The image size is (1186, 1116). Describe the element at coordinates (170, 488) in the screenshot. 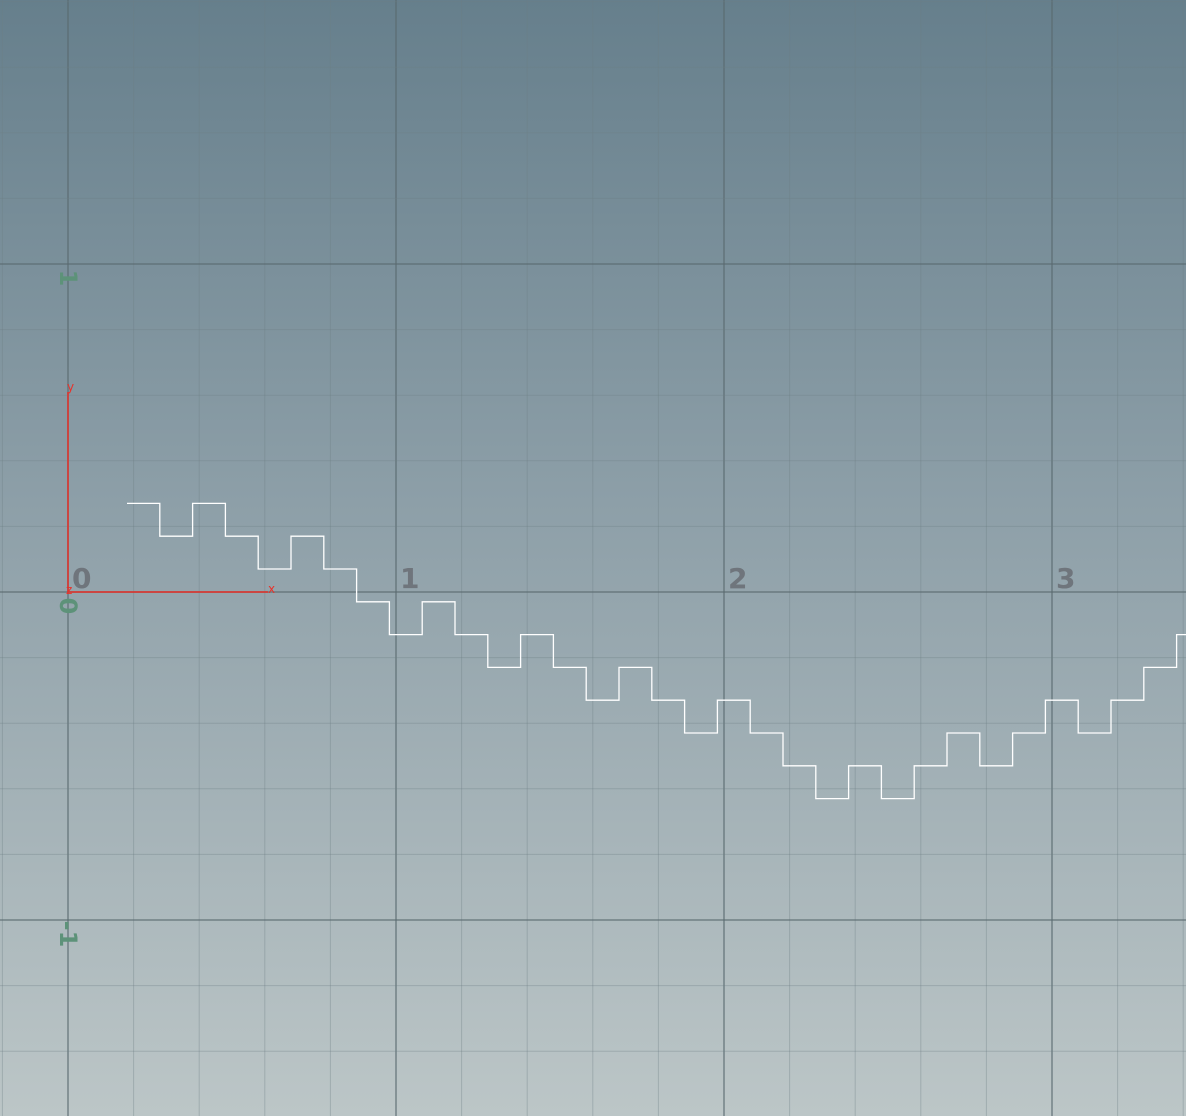

I see `axis-gizmo: x y z` at that location.